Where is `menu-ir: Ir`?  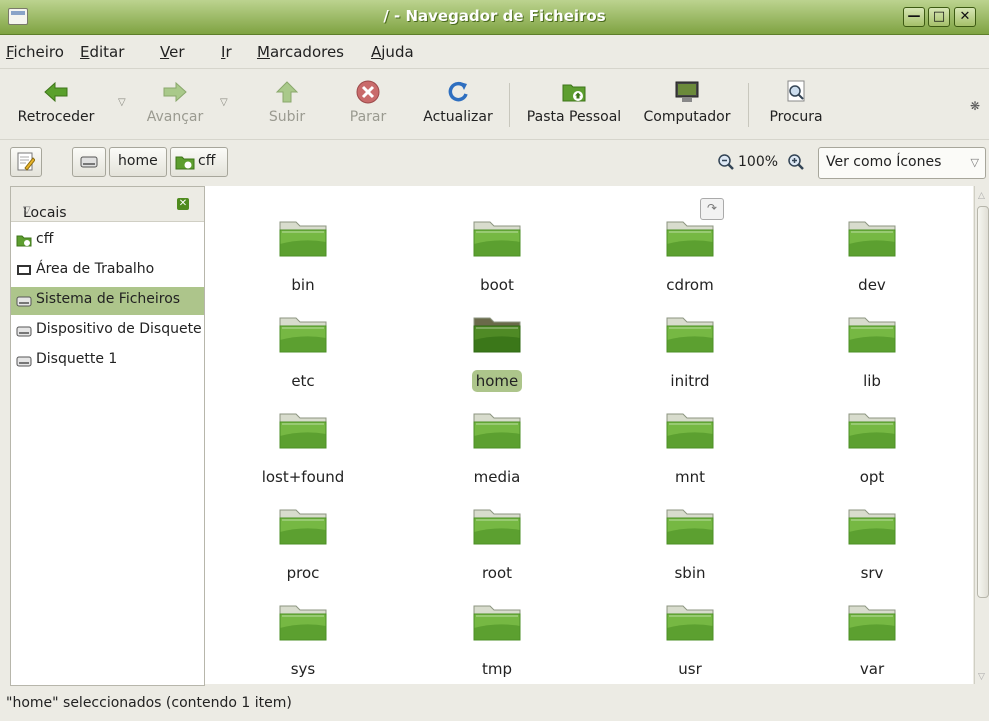 menu-ir: Ir is located at coordinates (226, 52).